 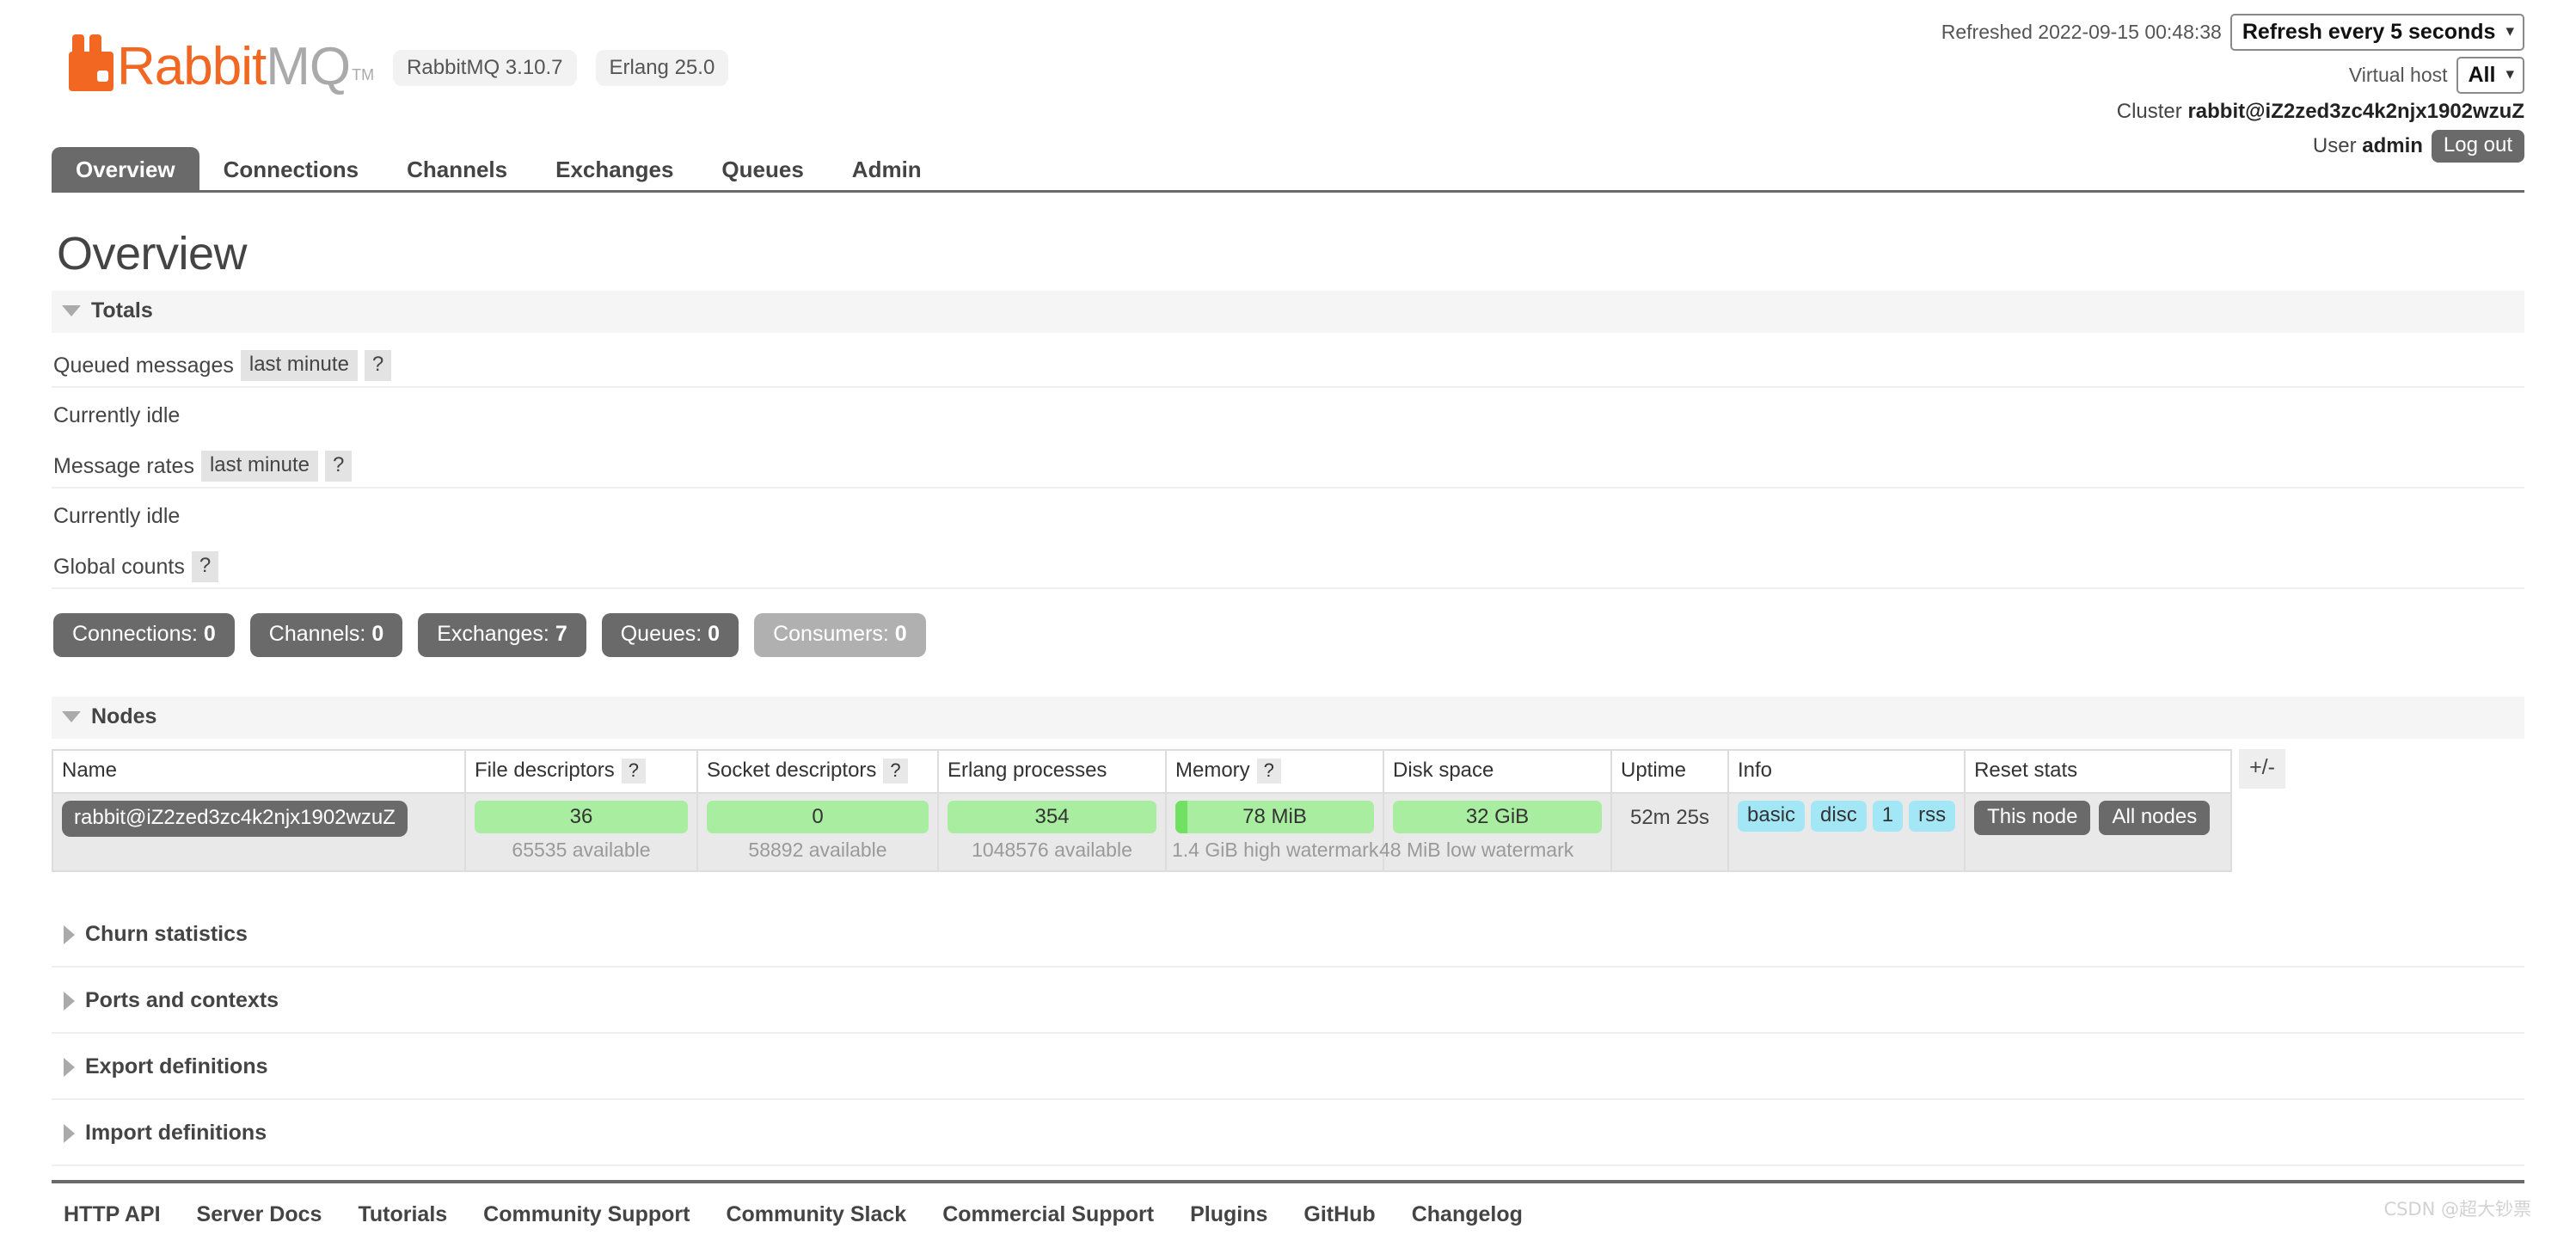 What do you see at coordinates (485, 68) in the screenshot?
I see `rabbitmq-version-badge: RabbitMQ 3.10.7` at bounding box center [485, 68].